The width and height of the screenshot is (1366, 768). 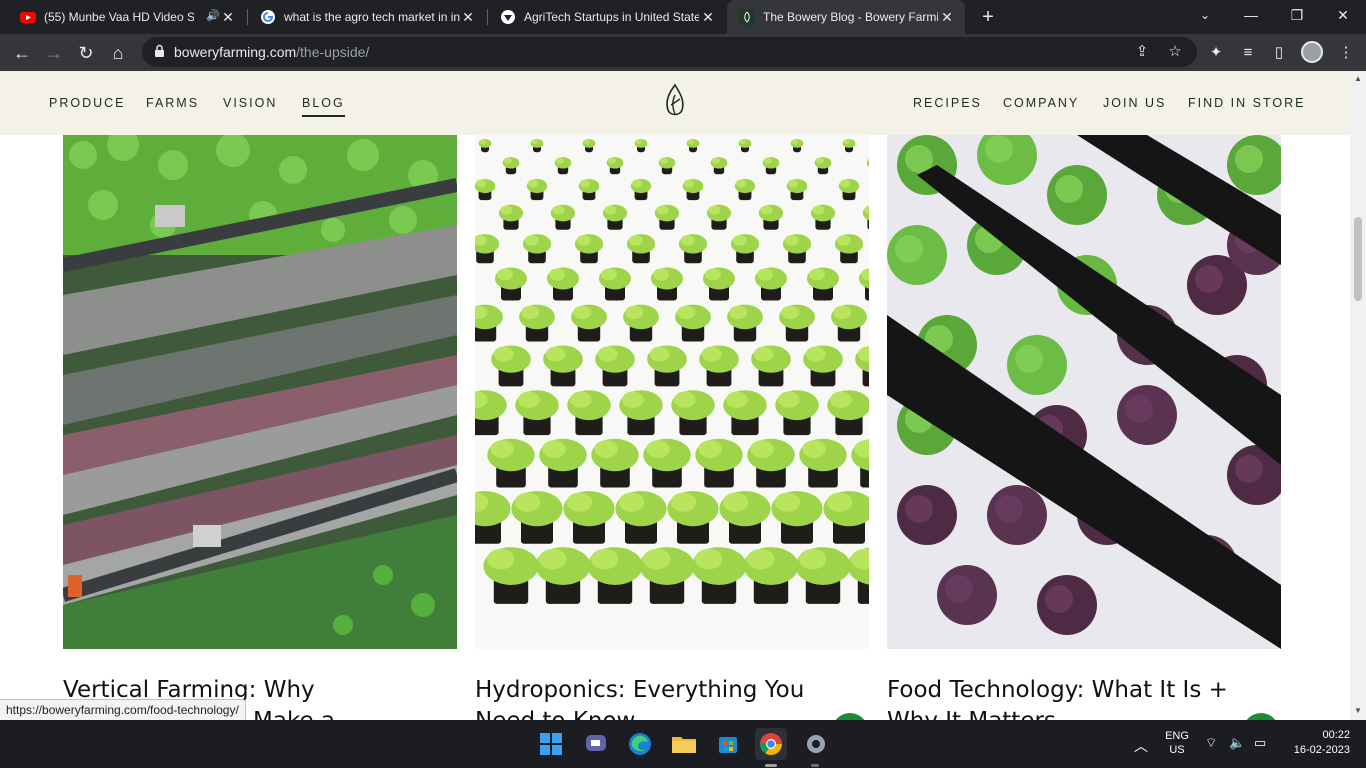 I want to click on forward-icon: →, so click(x=54, y=53).